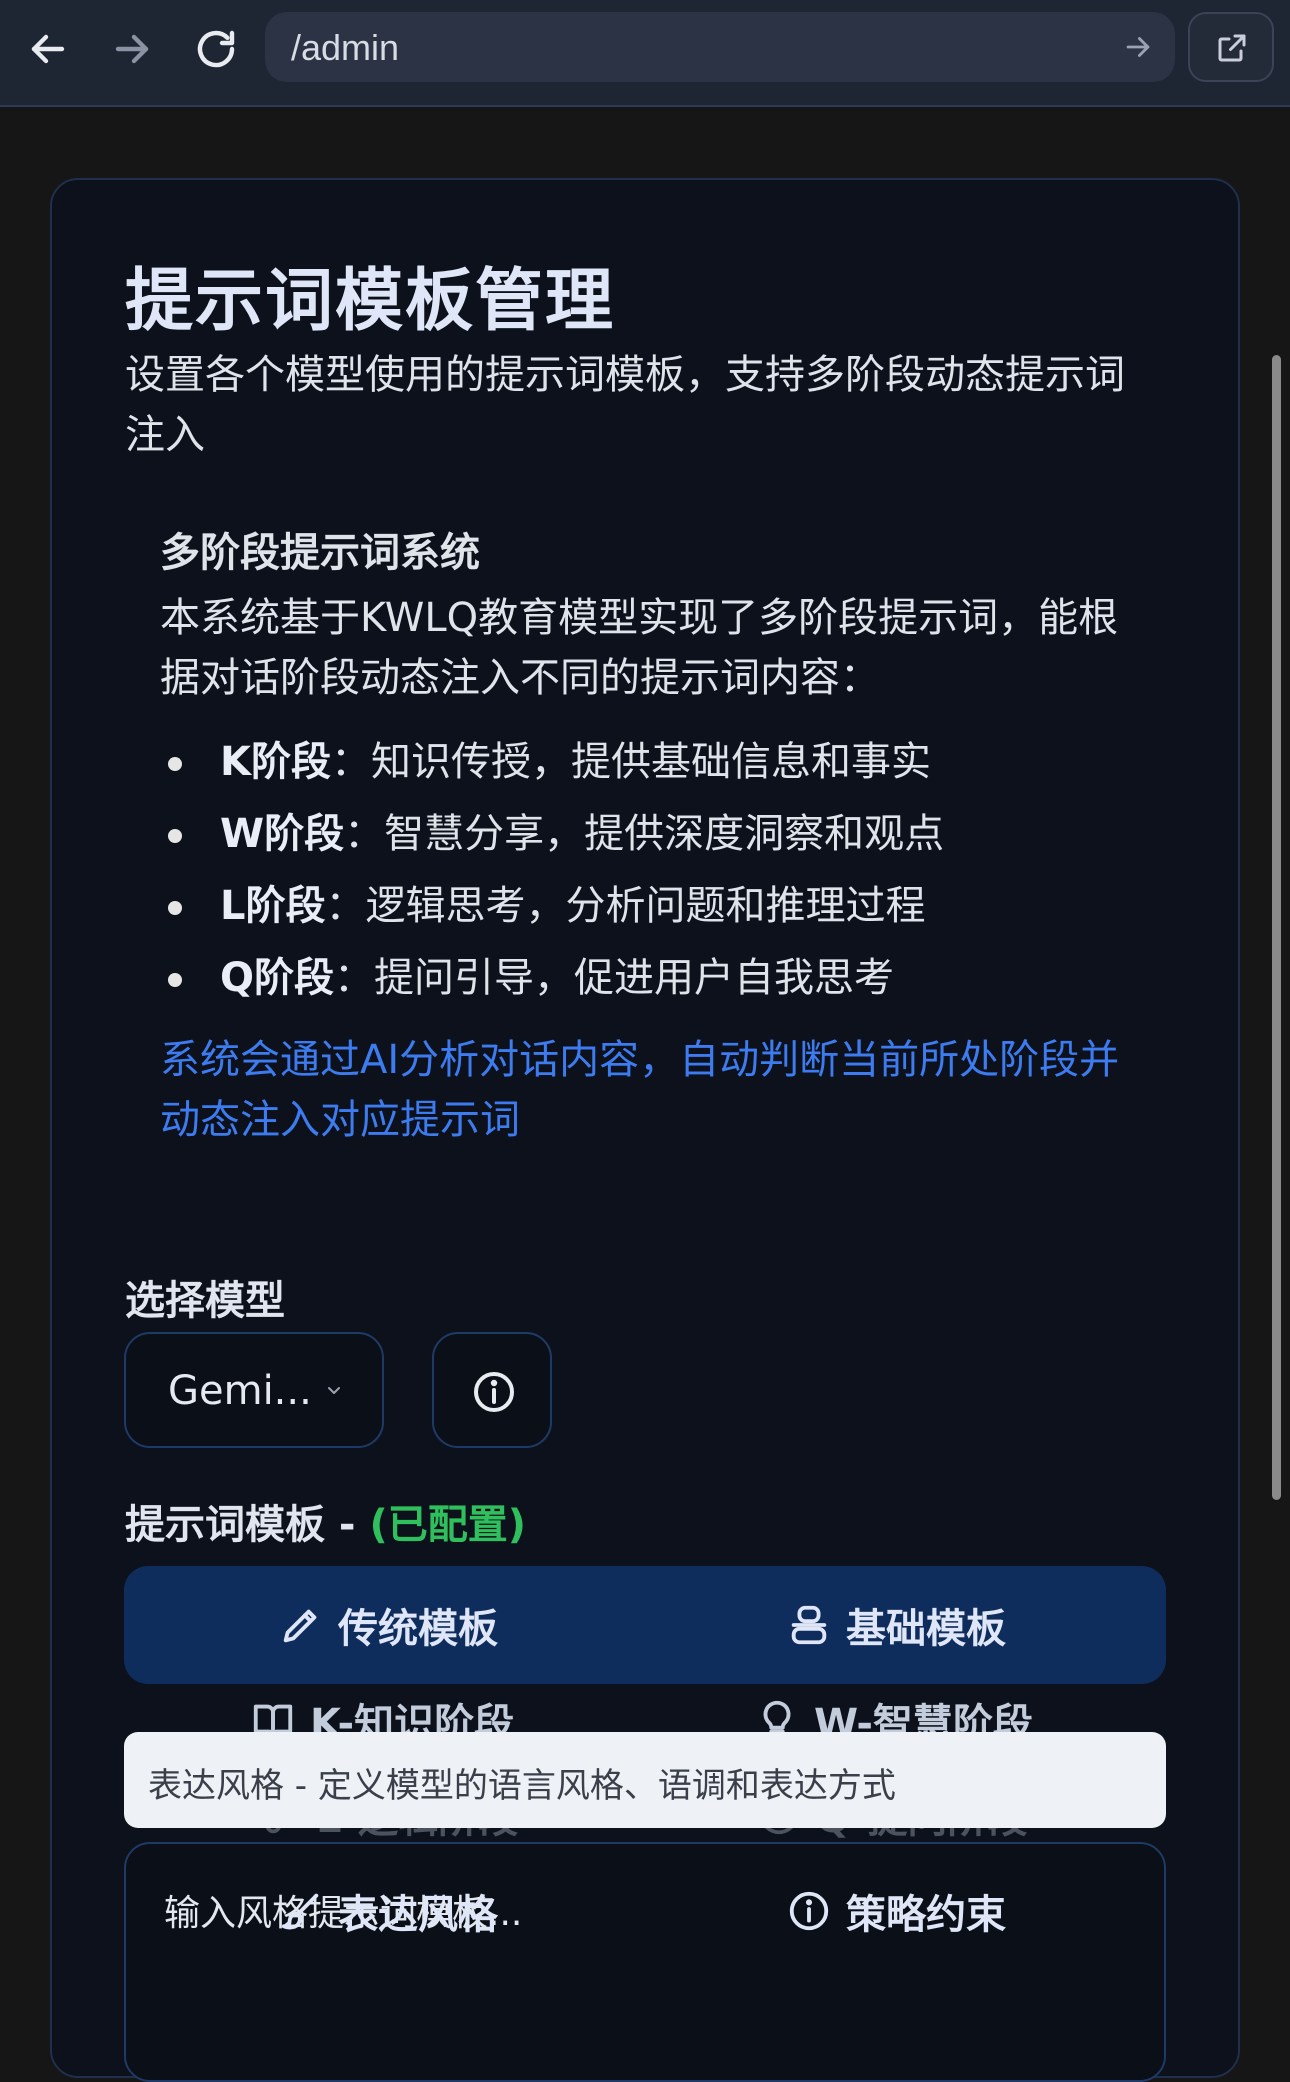 The width and height of the screenshot is (1290, 2082). I want to click on stage-name: W阶段, so click(282, 834).